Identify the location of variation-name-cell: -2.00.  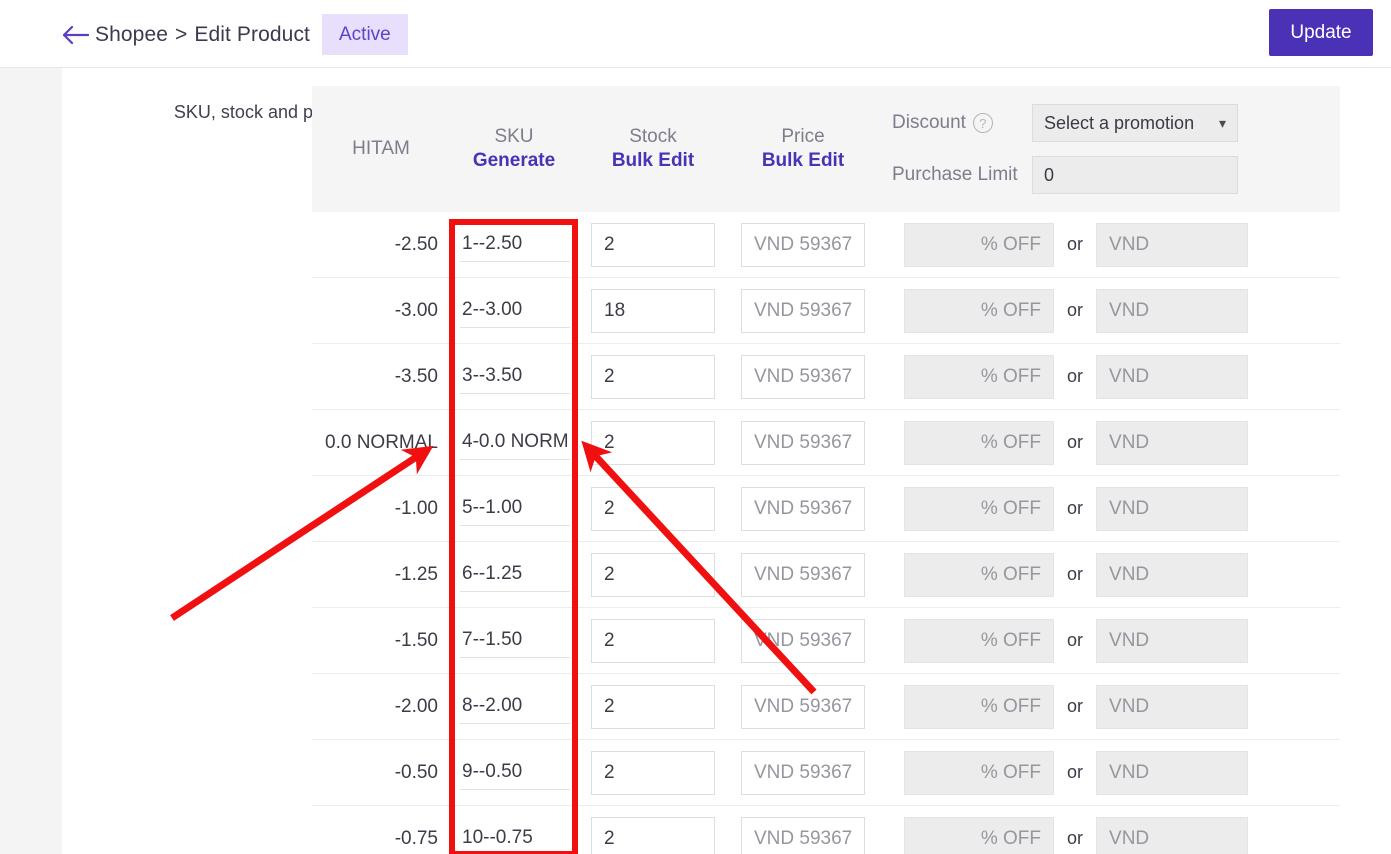
(416, 706).